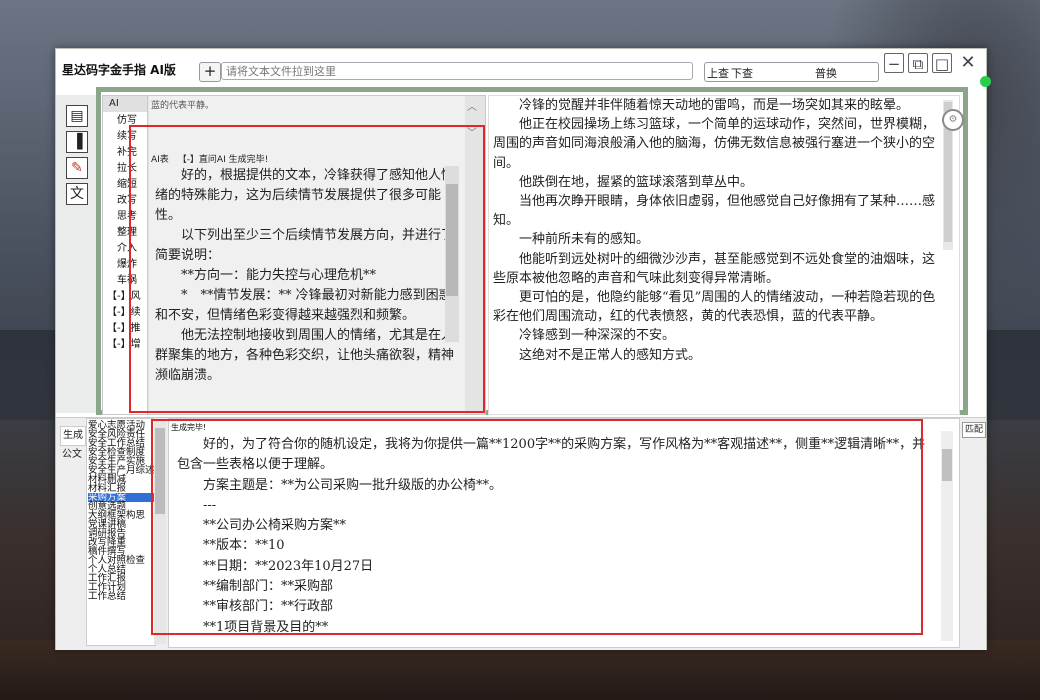 This screenshot has height=700, width=1040. I want to click on doc-paragraph: 他跌倒在地，握紧的篮球滚落到草丛中。, so click(636, 182).